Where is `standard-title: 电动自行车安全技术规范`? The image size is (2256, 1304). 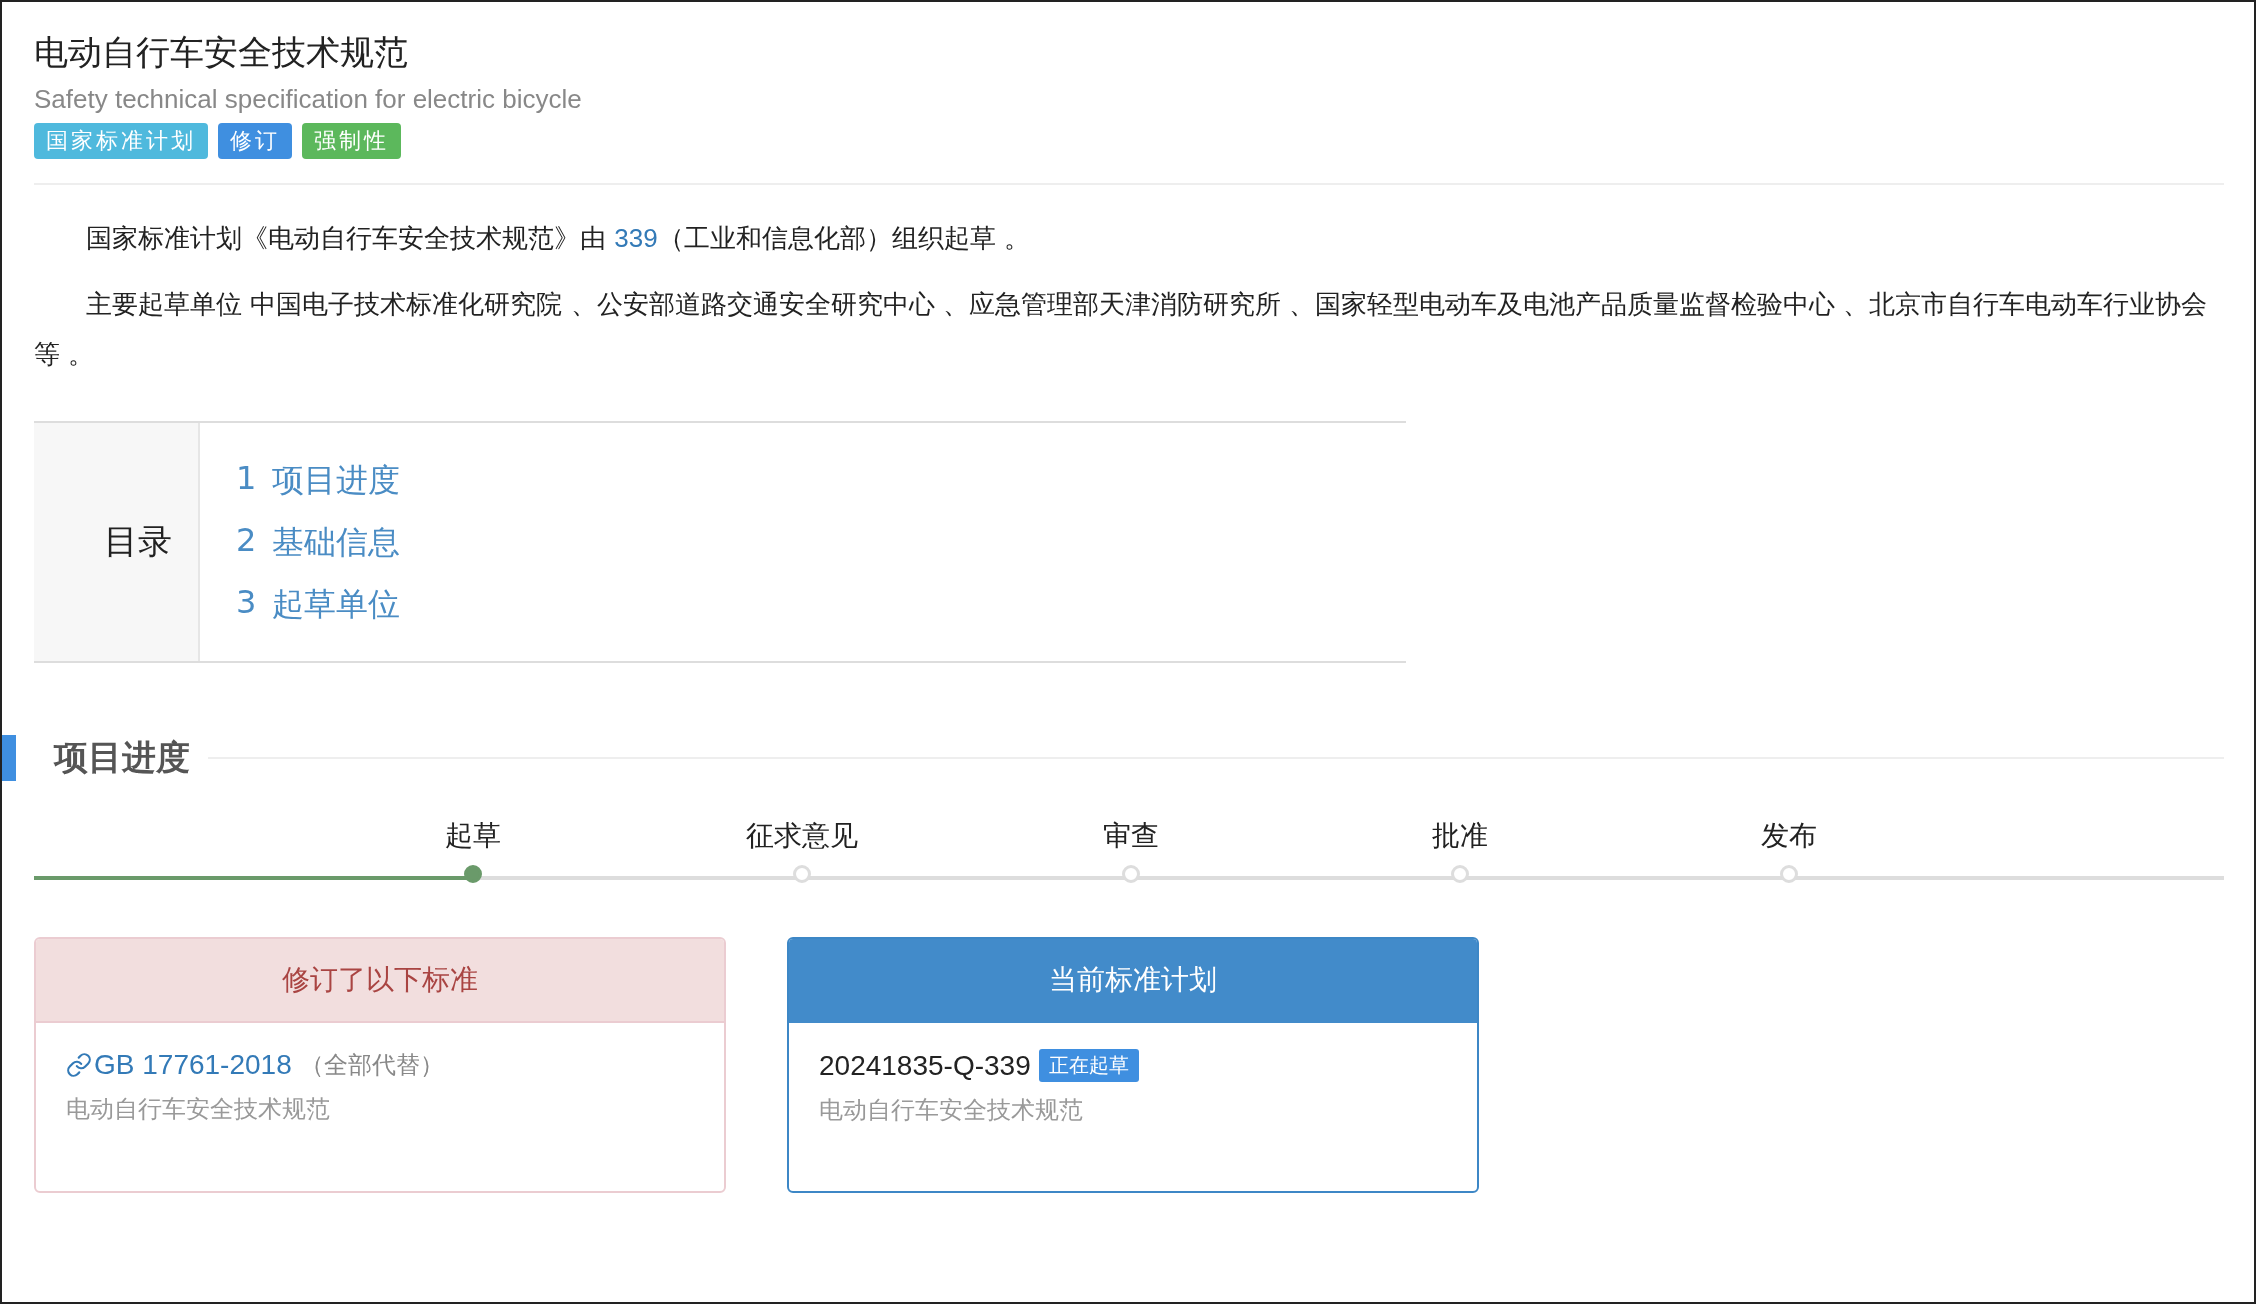 standard-title: 电动自行车安全技术规范 is located at coordinates (221, 52).